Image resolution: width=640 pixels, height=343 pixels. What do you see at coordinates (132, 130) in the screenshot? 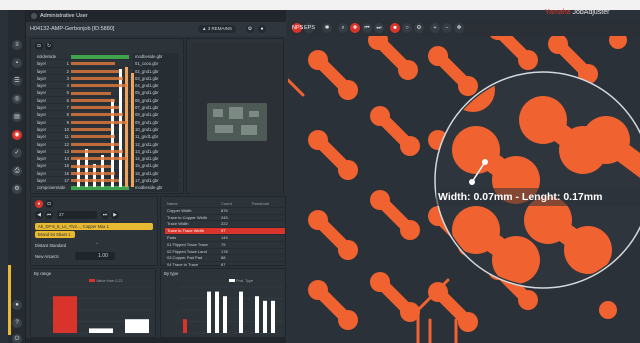
I see `layer-chart-bar` at bounding box center [132, 130].